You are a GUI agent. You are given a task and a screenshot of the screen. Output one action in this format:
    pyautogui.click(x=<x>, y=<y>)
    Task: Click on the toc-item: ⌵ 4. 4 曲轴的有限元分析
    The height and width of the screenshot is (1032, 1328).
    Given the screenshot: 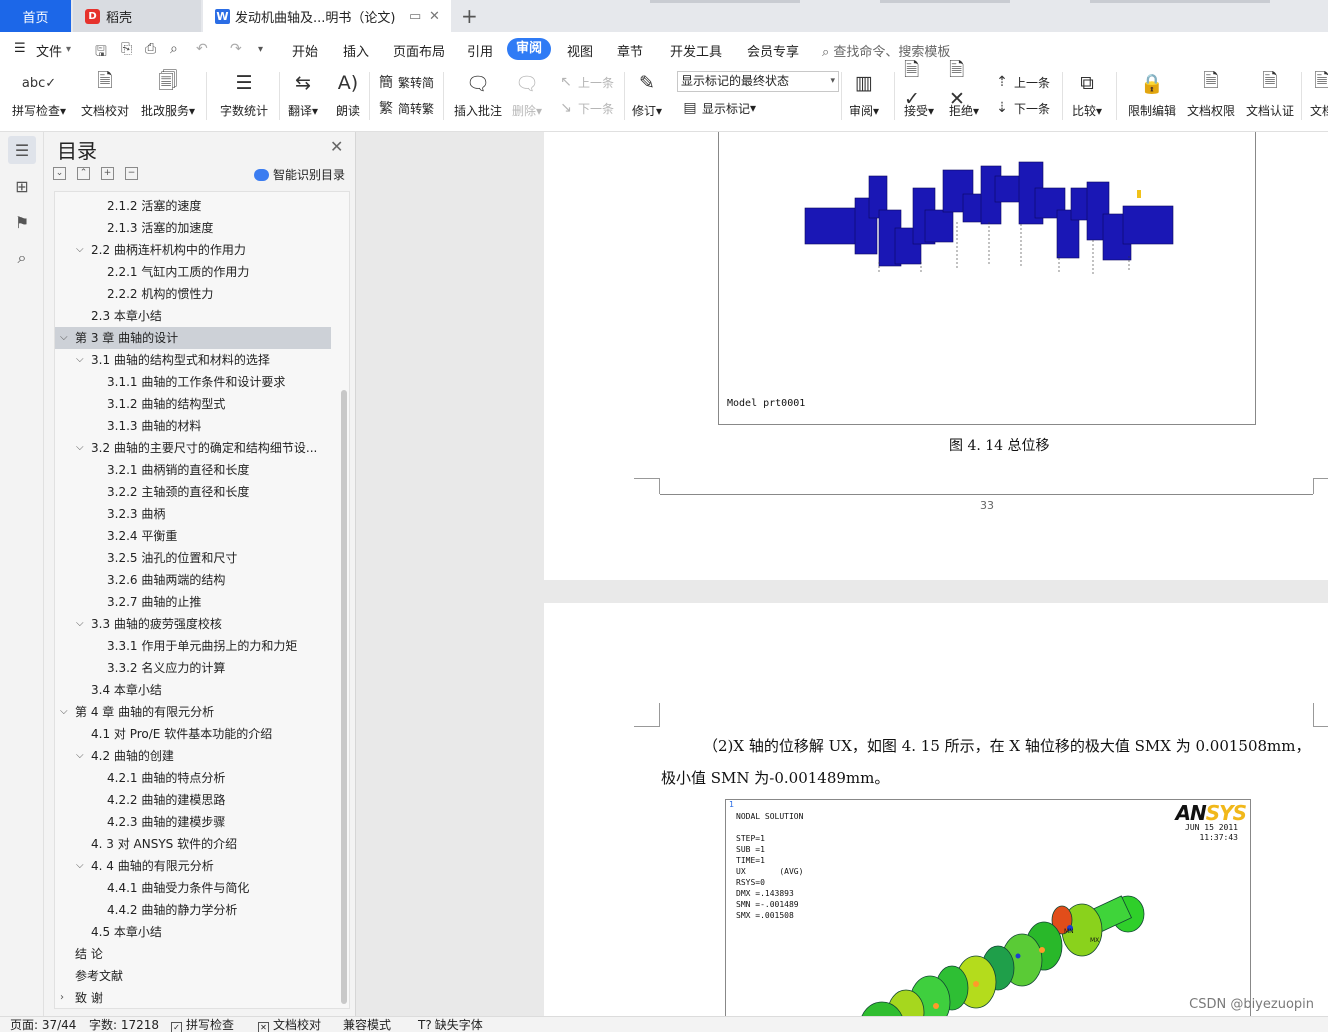 What is the action you would take?
    pyautogui.click(x=198, y=866)
    